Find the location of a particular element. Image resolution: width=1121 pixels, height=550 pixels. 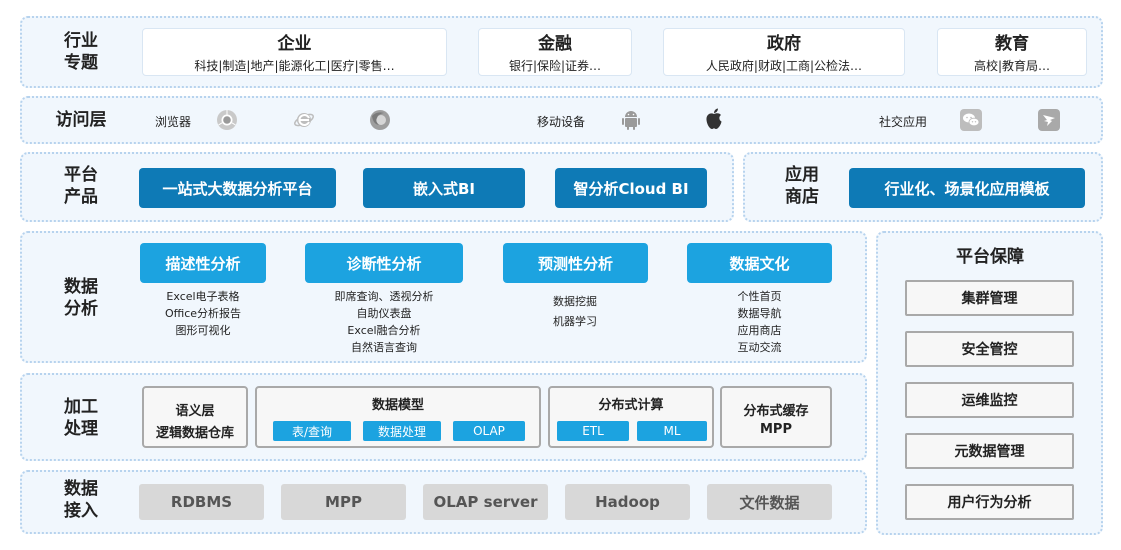

distributed-cache-title: 分布式缓存 is located at coordinates (776, 411).